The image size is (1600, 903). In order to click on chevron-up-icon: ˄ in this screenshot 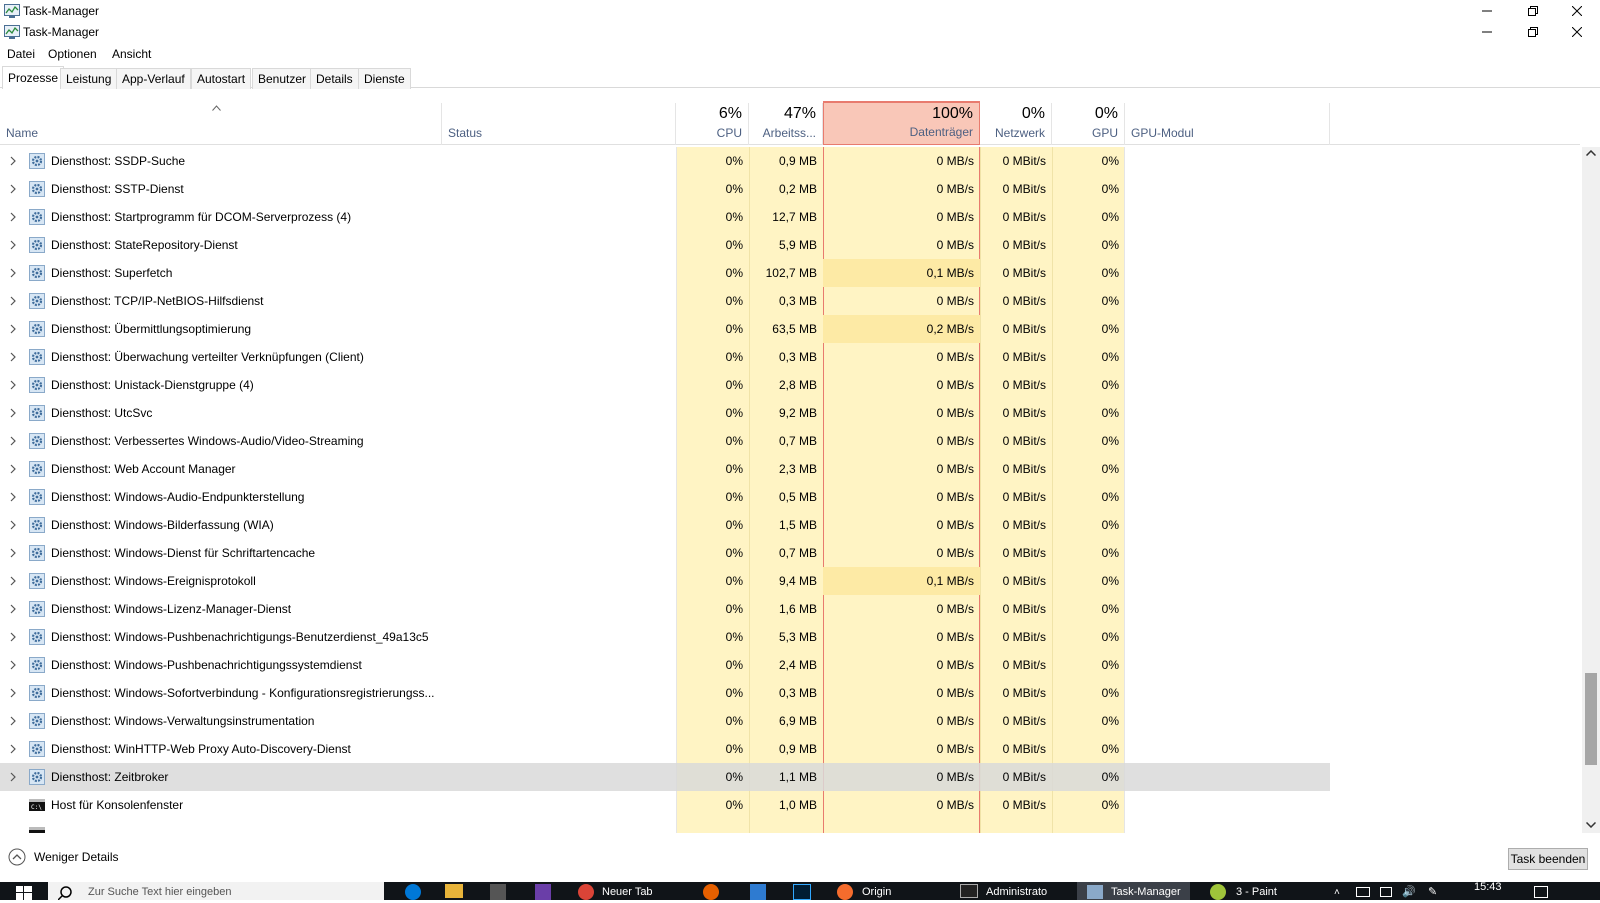, I will do `click(1337, 895)`.